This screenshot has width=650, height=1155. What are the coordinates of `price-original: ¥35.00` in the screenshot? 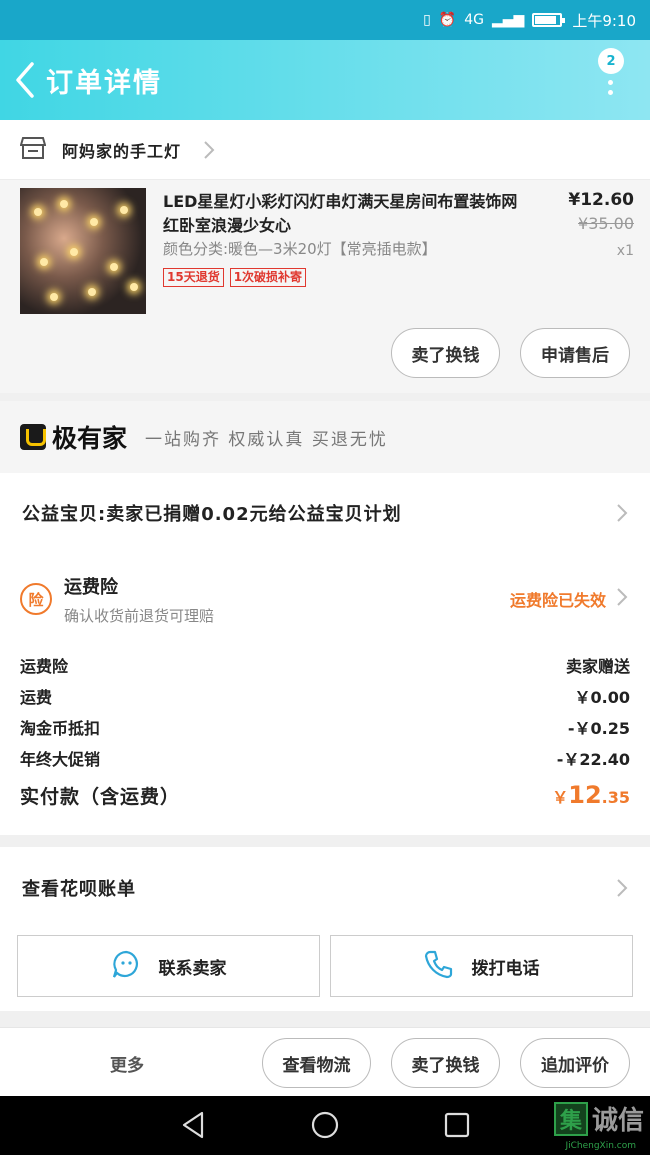 It's located at (606, 223).